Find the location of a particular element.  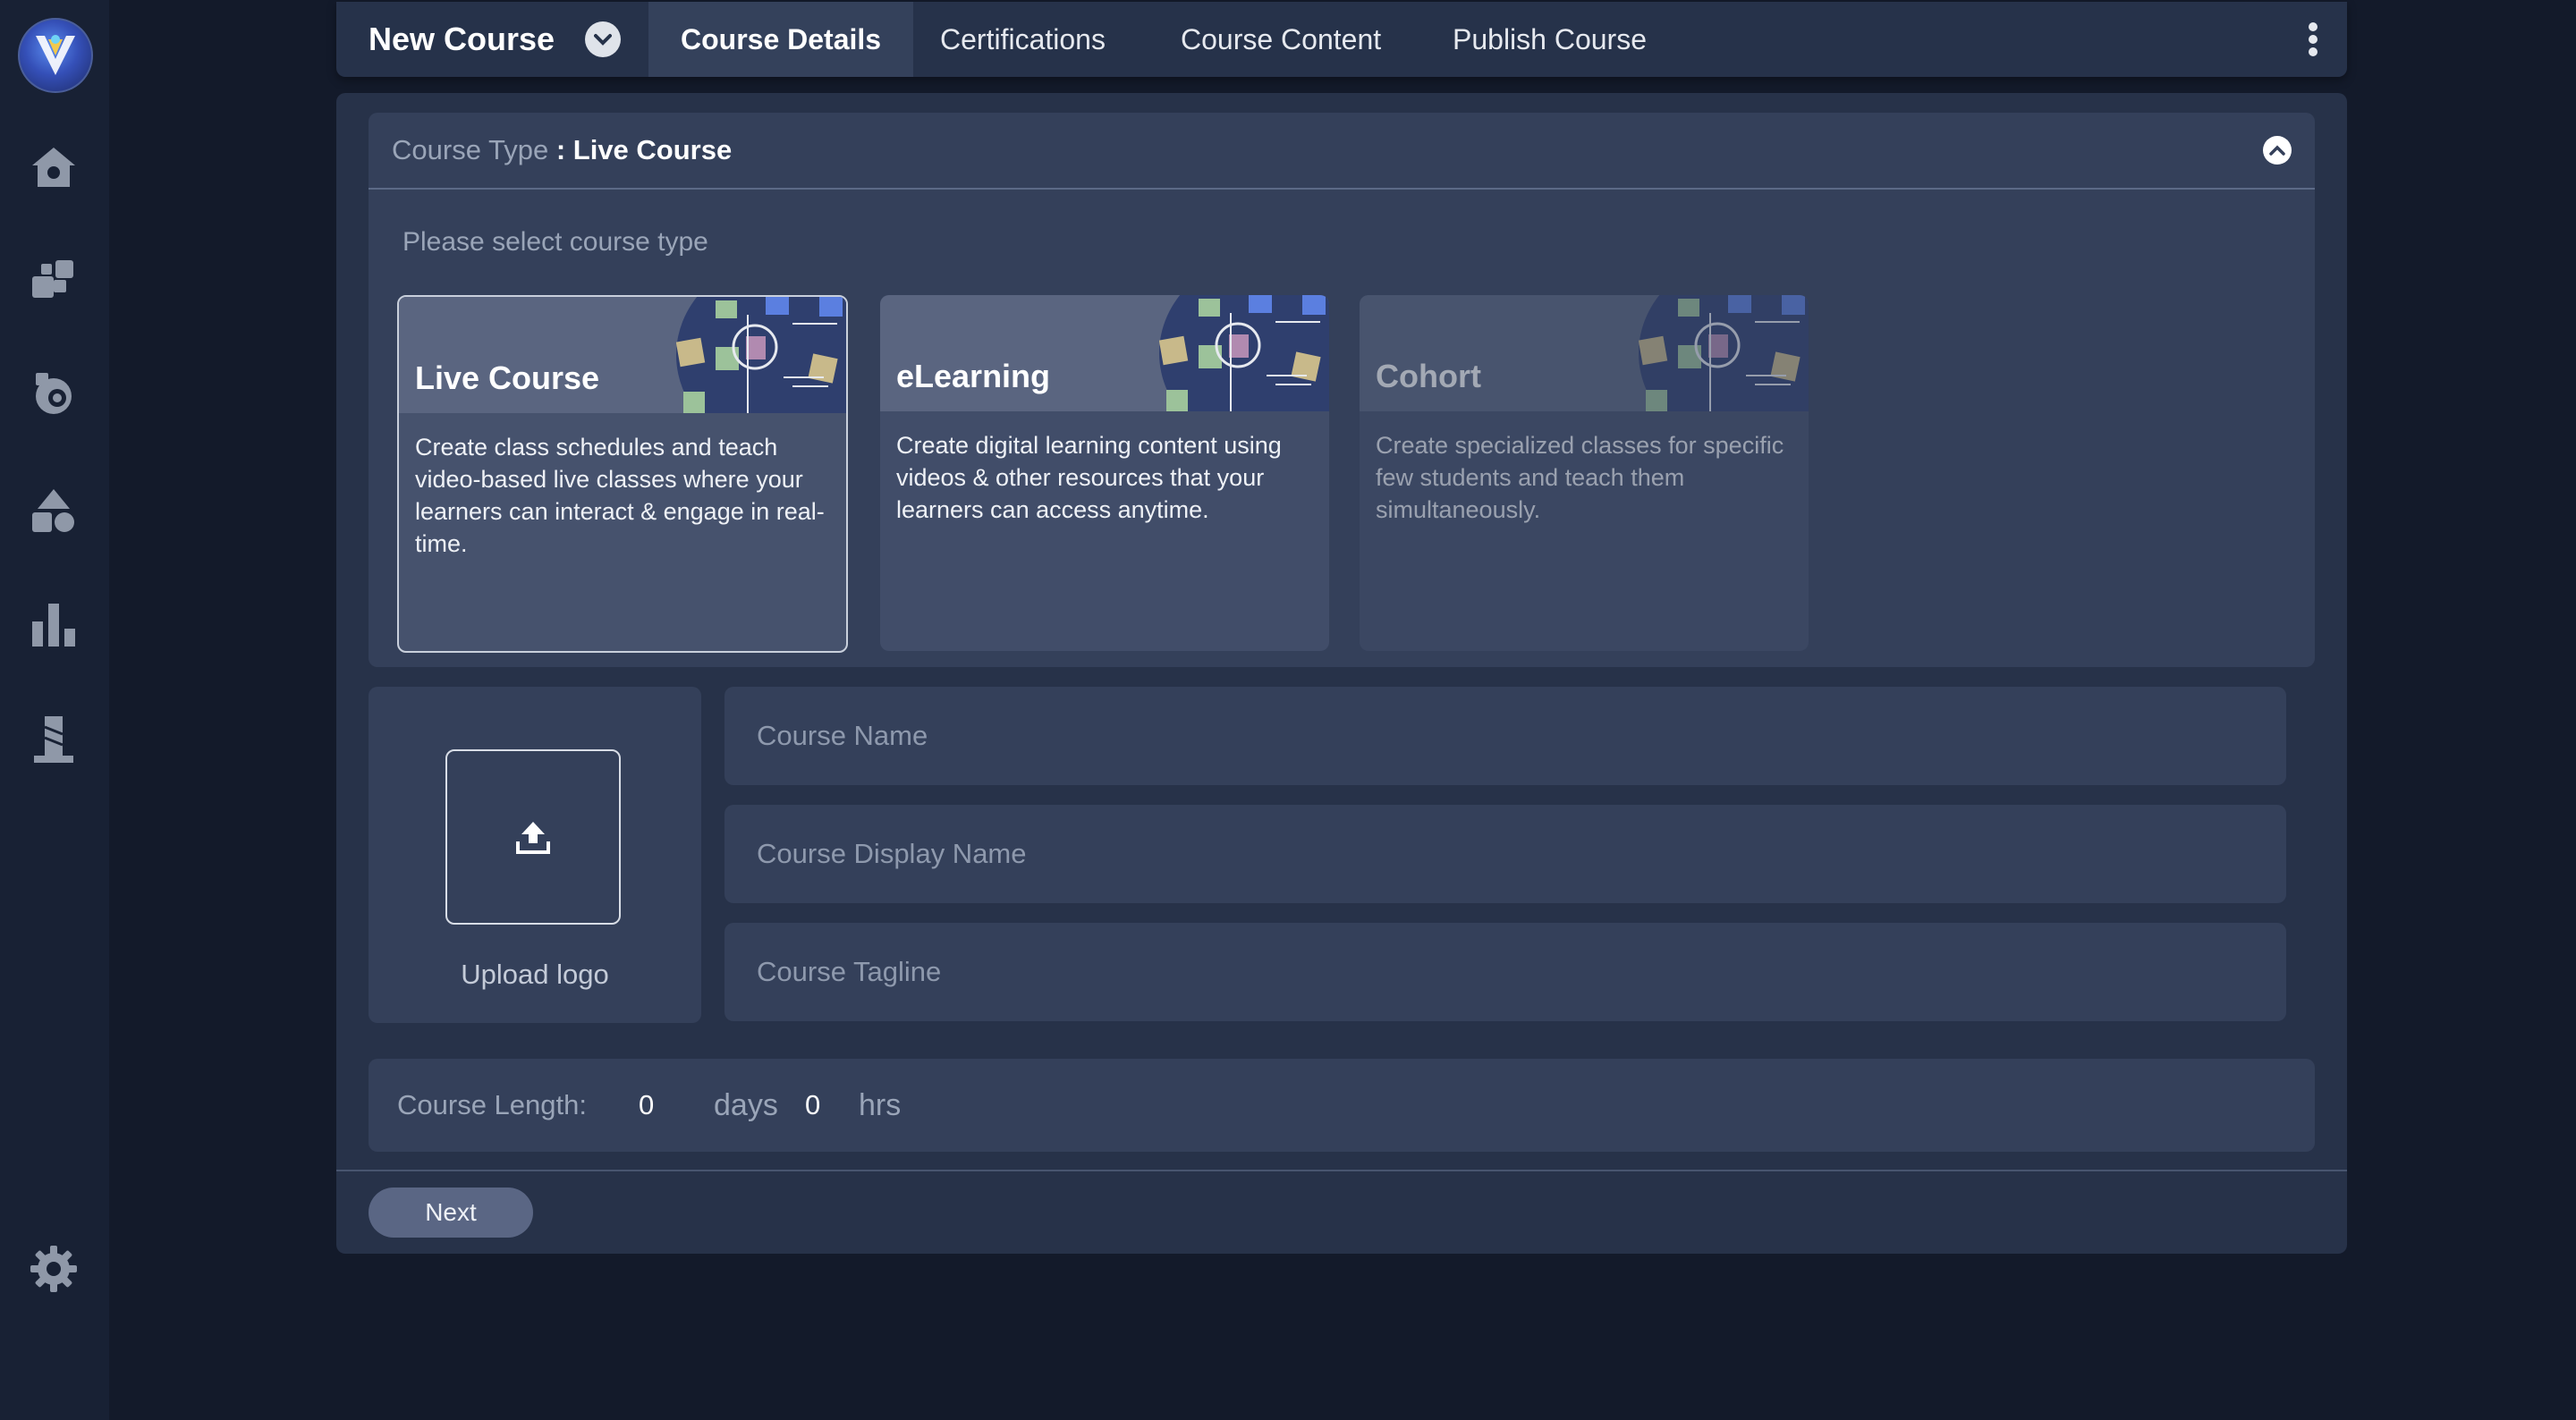

gear-icon is located at coordinates (54, 1269).